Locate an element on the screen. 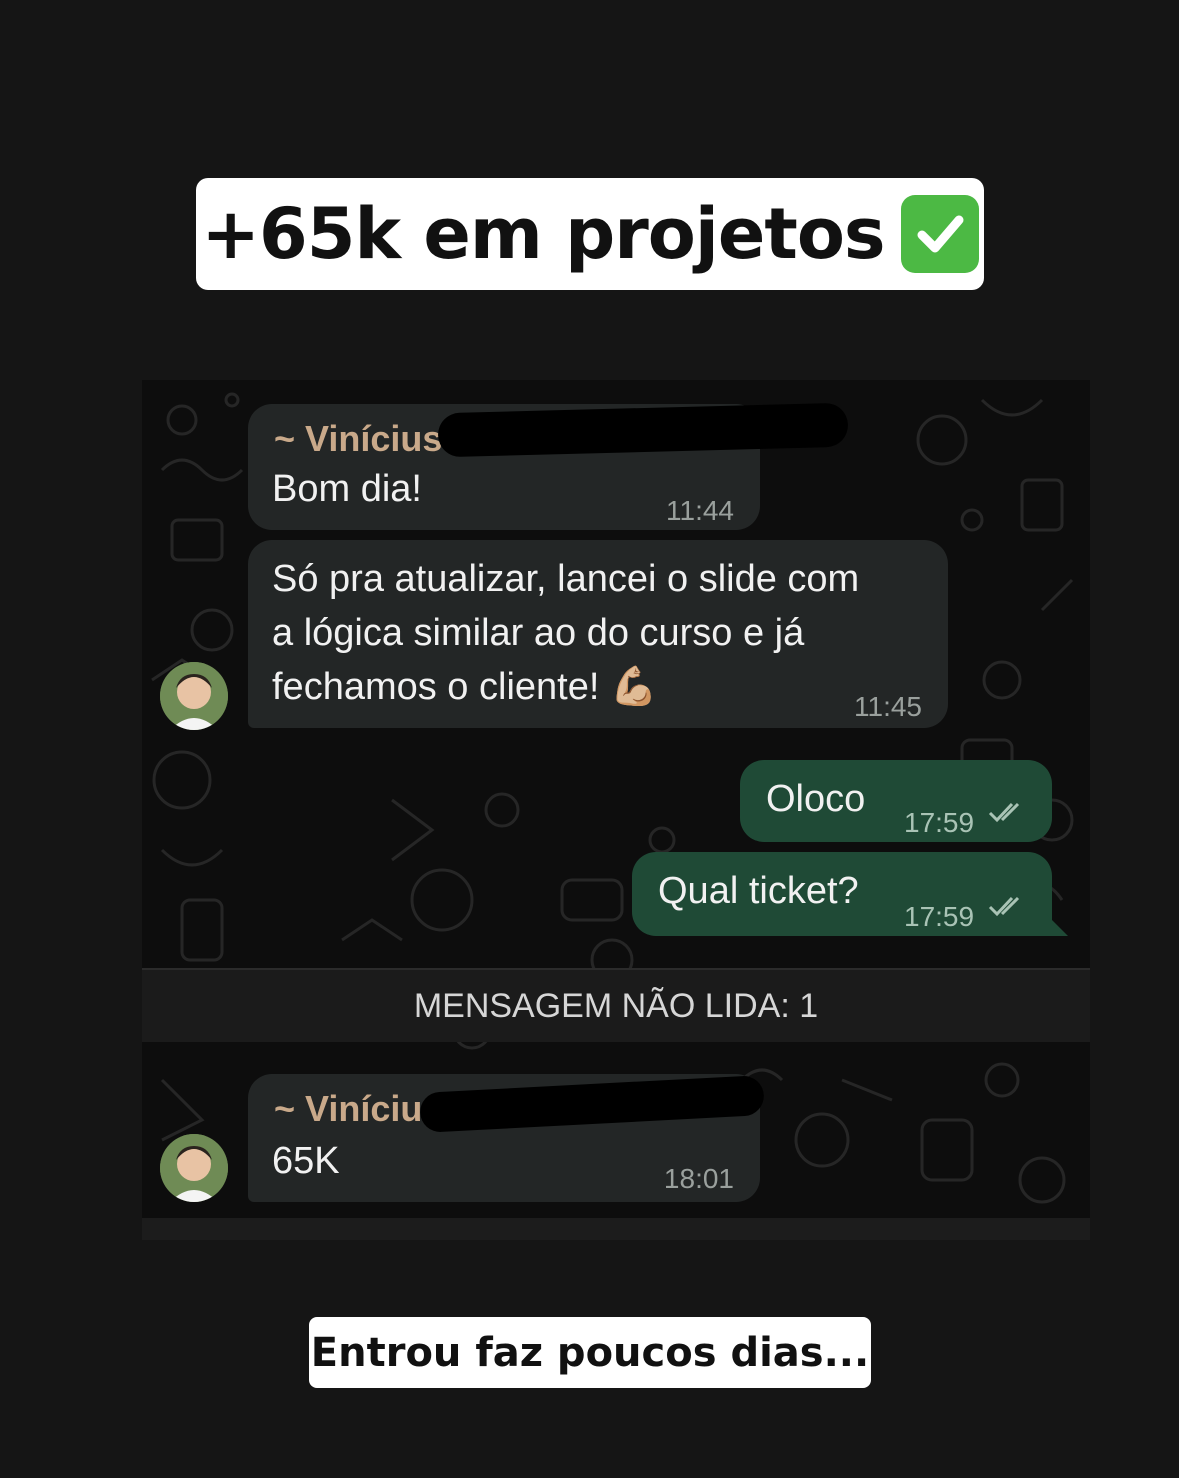  message-line: Só pra atualizar, lancei o slide com is located at coordinates (566, 579).